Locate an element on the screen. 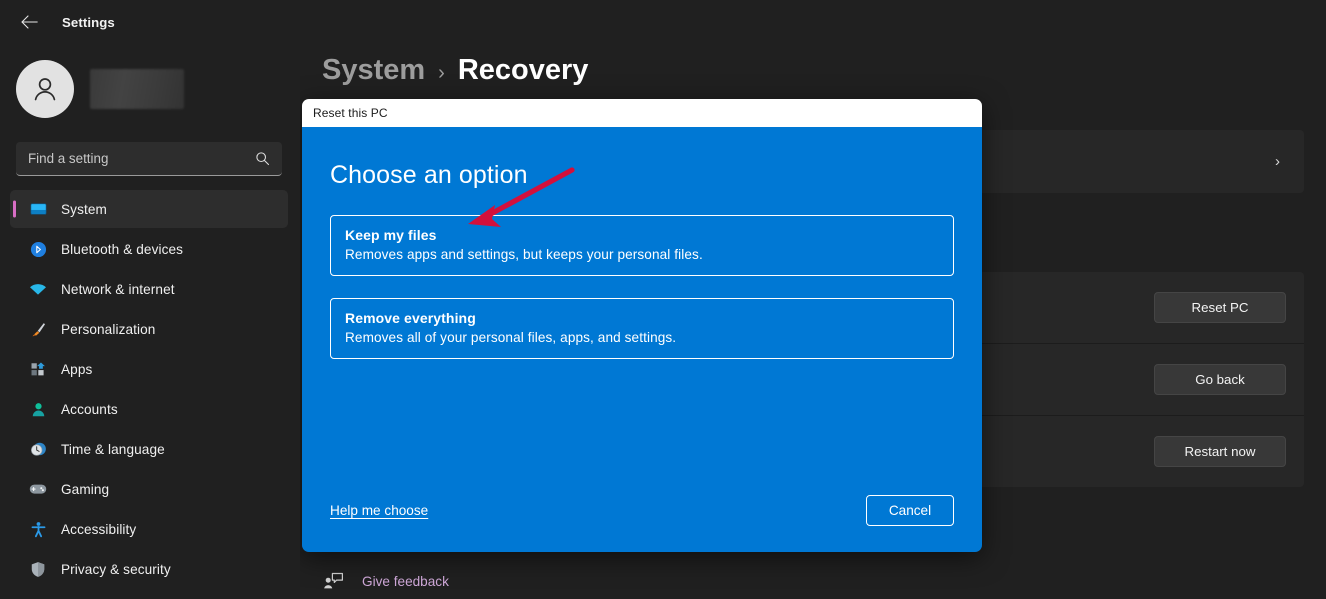  sidebar-item-personalization: Personalization is located at coordinates (149, 329).